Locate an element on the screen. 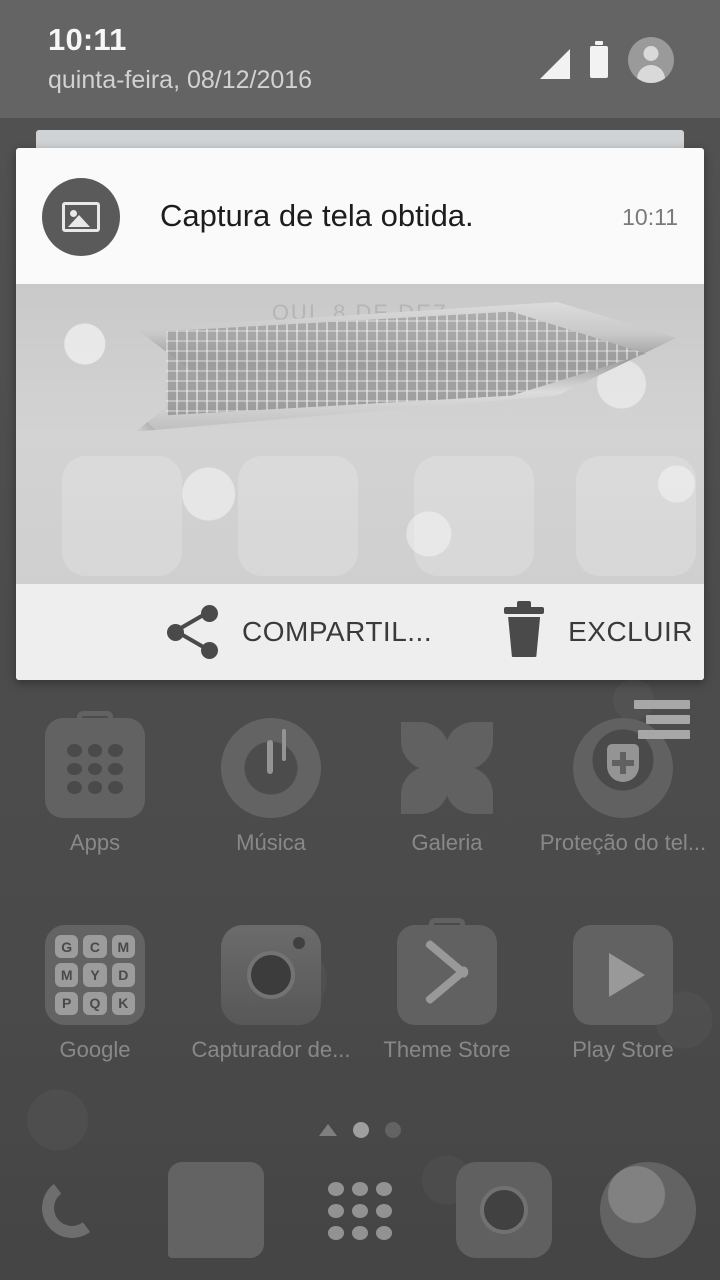 The width and height of the screenshot is (720, 1280). notification-actions: COMPARTIL... EXCLUIR is located at coordinates (360, 632).